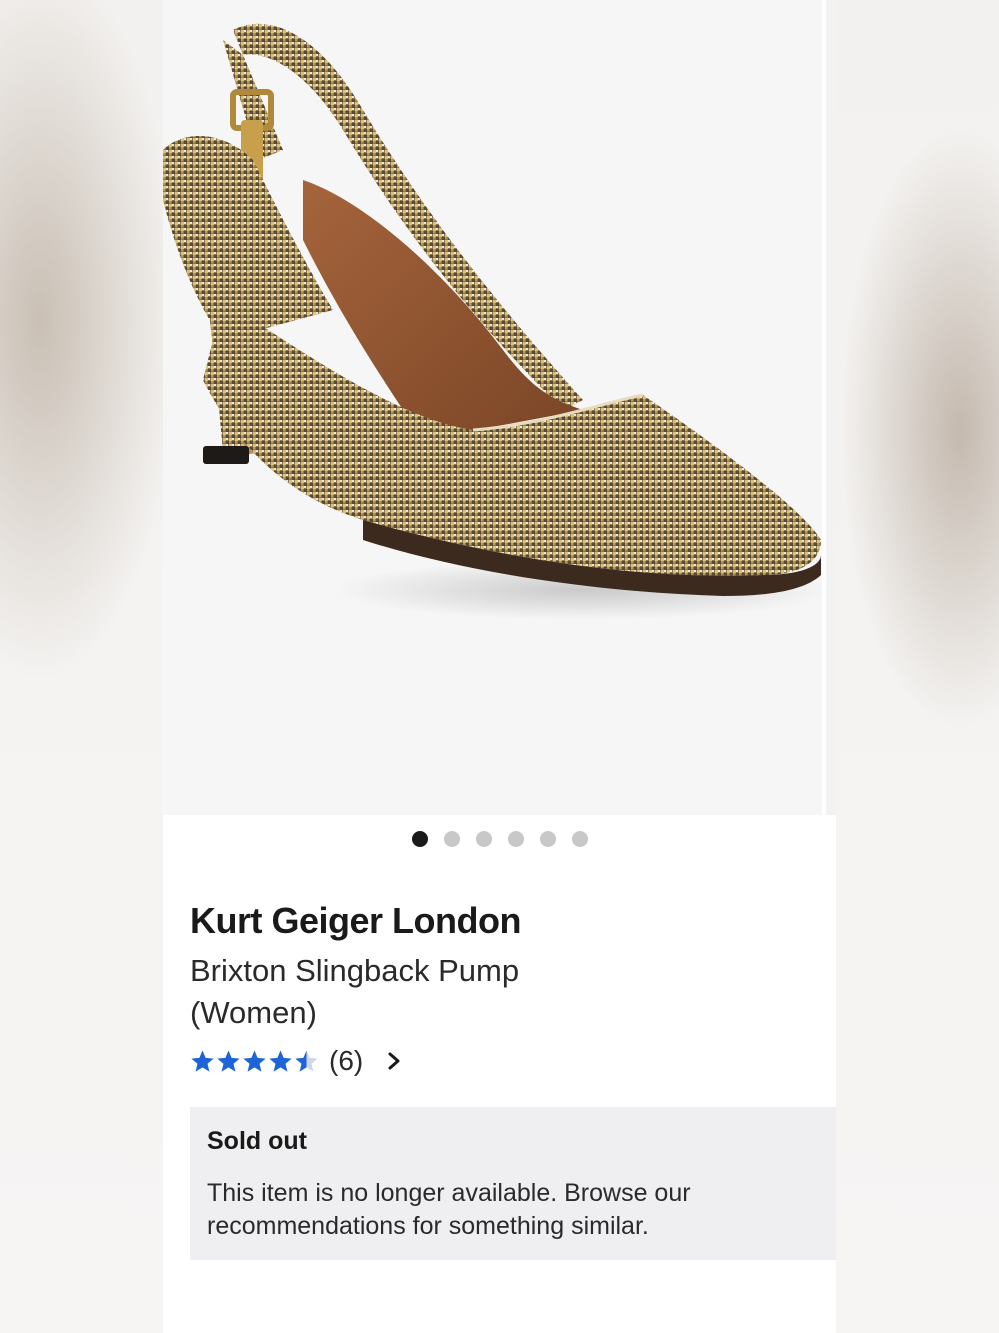  What do you see at coordinates (355, 991) in the screenshot?
I see `product-title: Brixton Slingback Pump (Women)` at bounding box center [355, 991].